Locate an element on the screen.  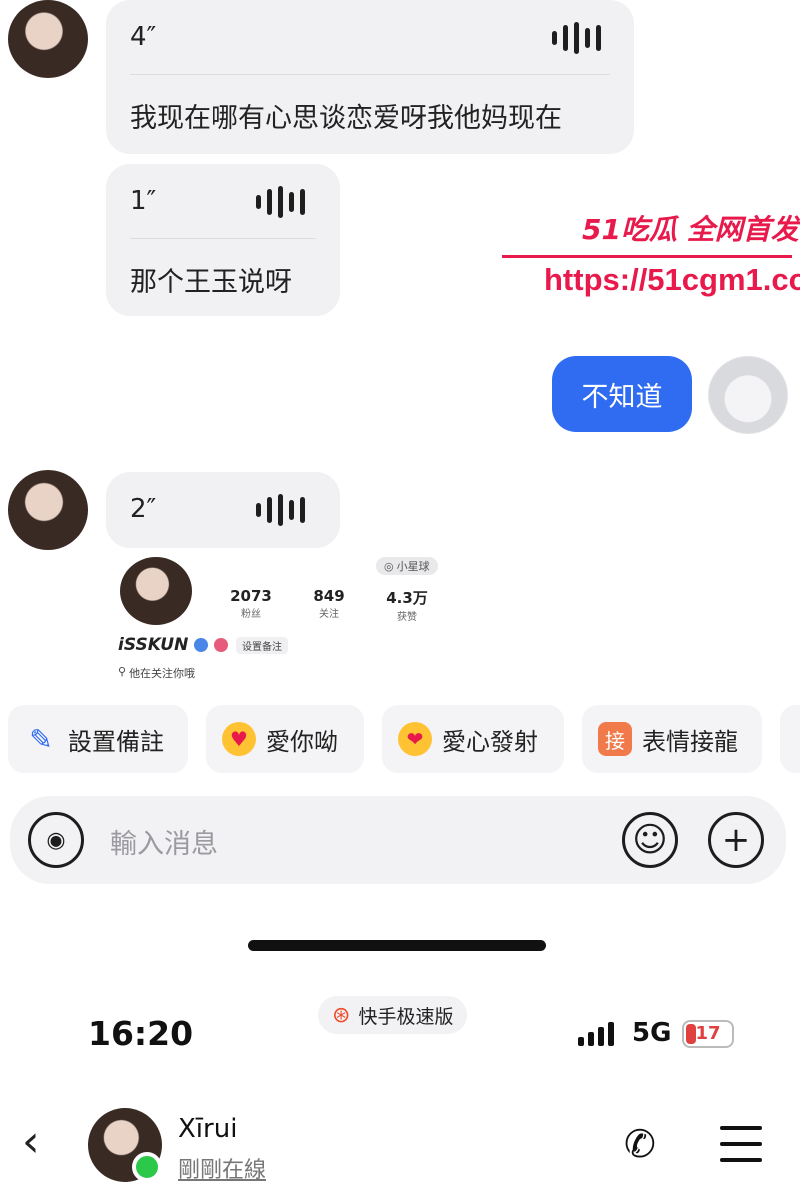
stat-likes: 4.3万 获赞 is located at coordinates (407, 605).